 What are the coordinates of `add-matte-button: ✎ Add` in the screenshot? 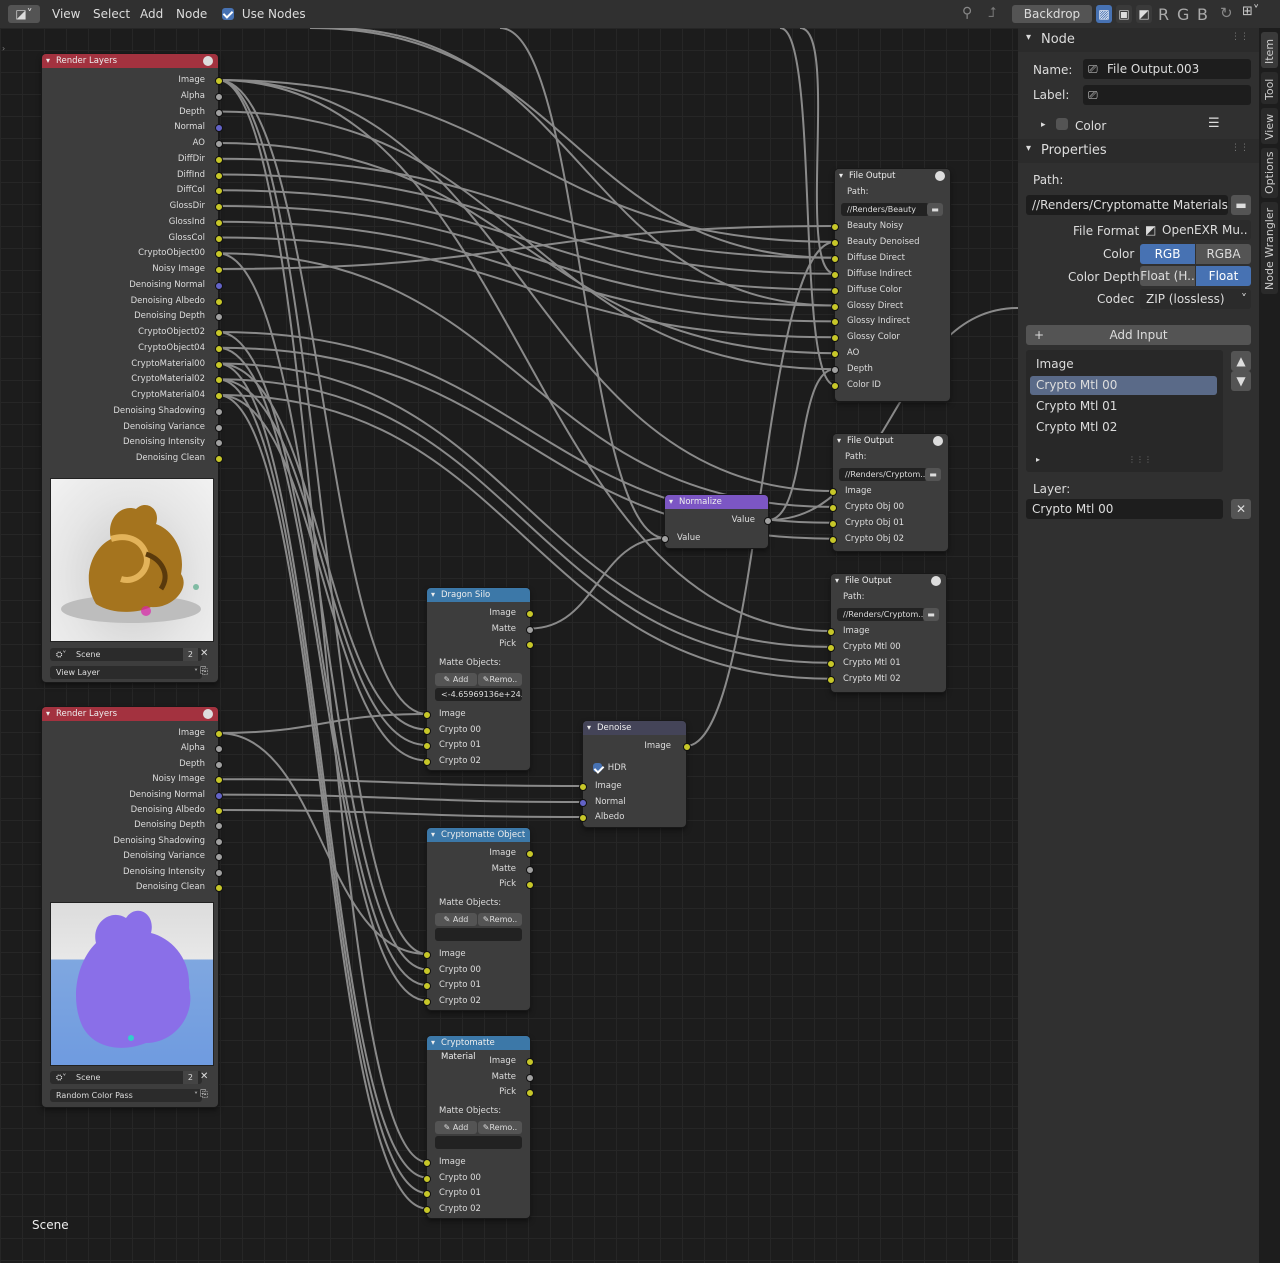 It's located at (456, 919).